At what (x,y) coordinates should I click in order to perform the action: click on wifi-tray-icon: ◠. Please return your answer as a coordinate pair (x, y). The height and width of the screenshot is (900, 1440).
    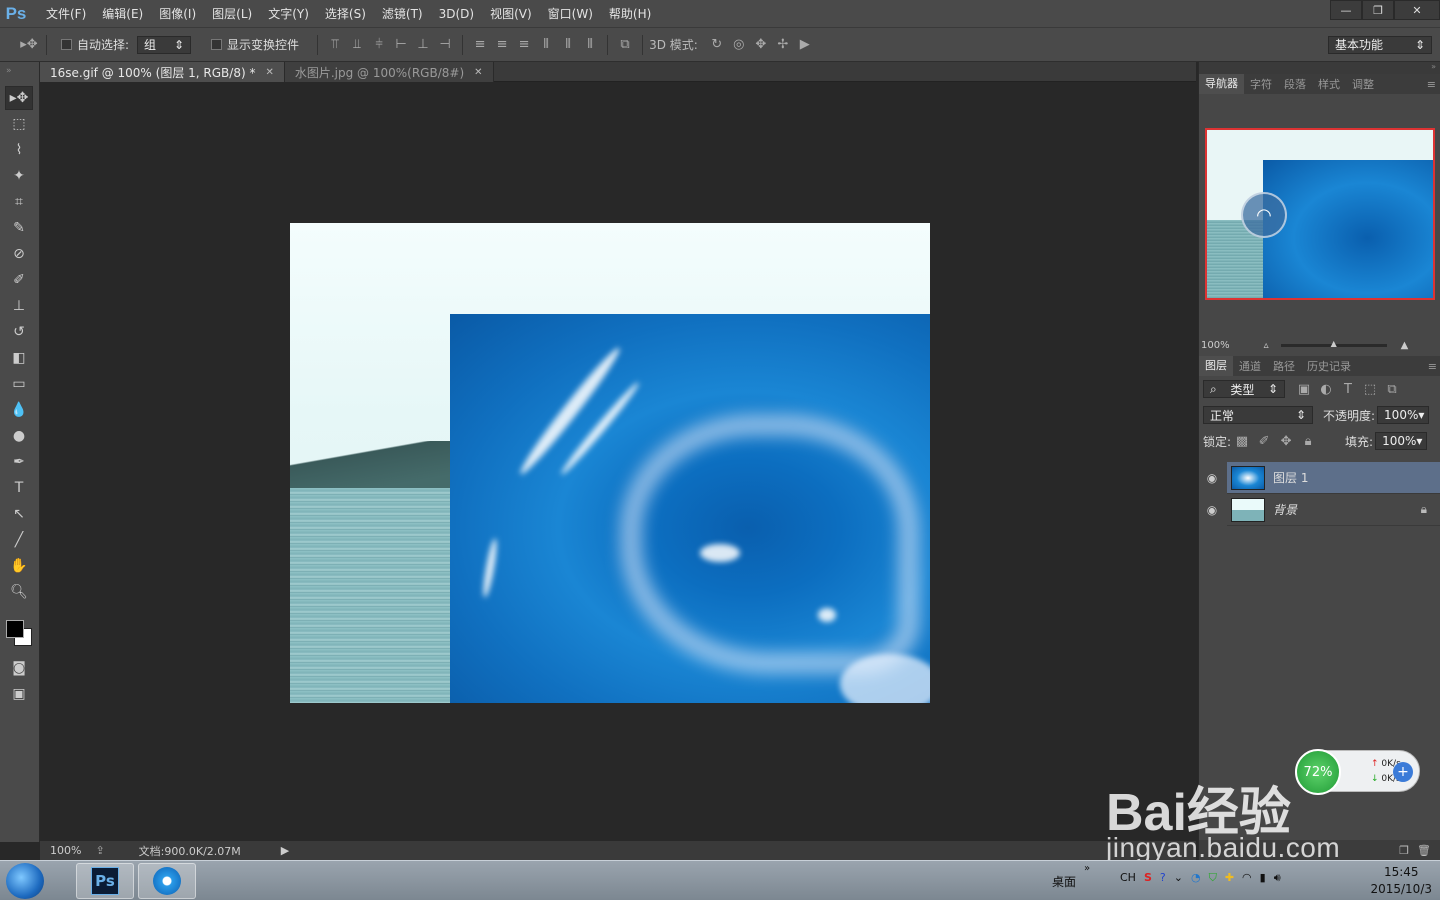
    Looking at the image, I should click on (1247, 878).